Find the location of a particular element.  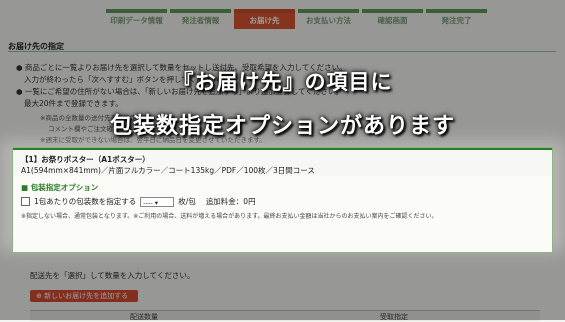

overlay-caption-line2: 包装数指定オプションがあります is located at coordinates (282, 126).